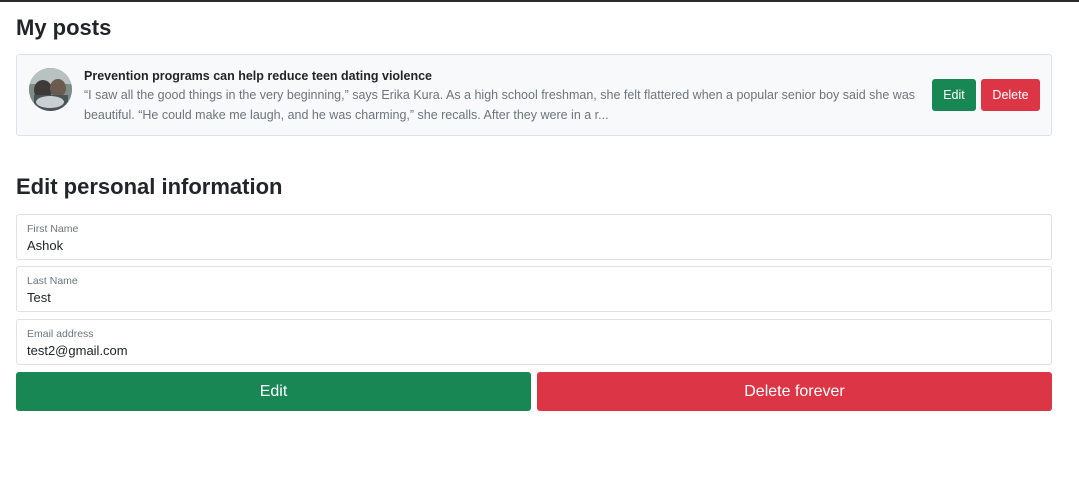 Image resolution: width=1079 pixels, height=481 pixels. I want to click on last-name-input, so click(527, 297).